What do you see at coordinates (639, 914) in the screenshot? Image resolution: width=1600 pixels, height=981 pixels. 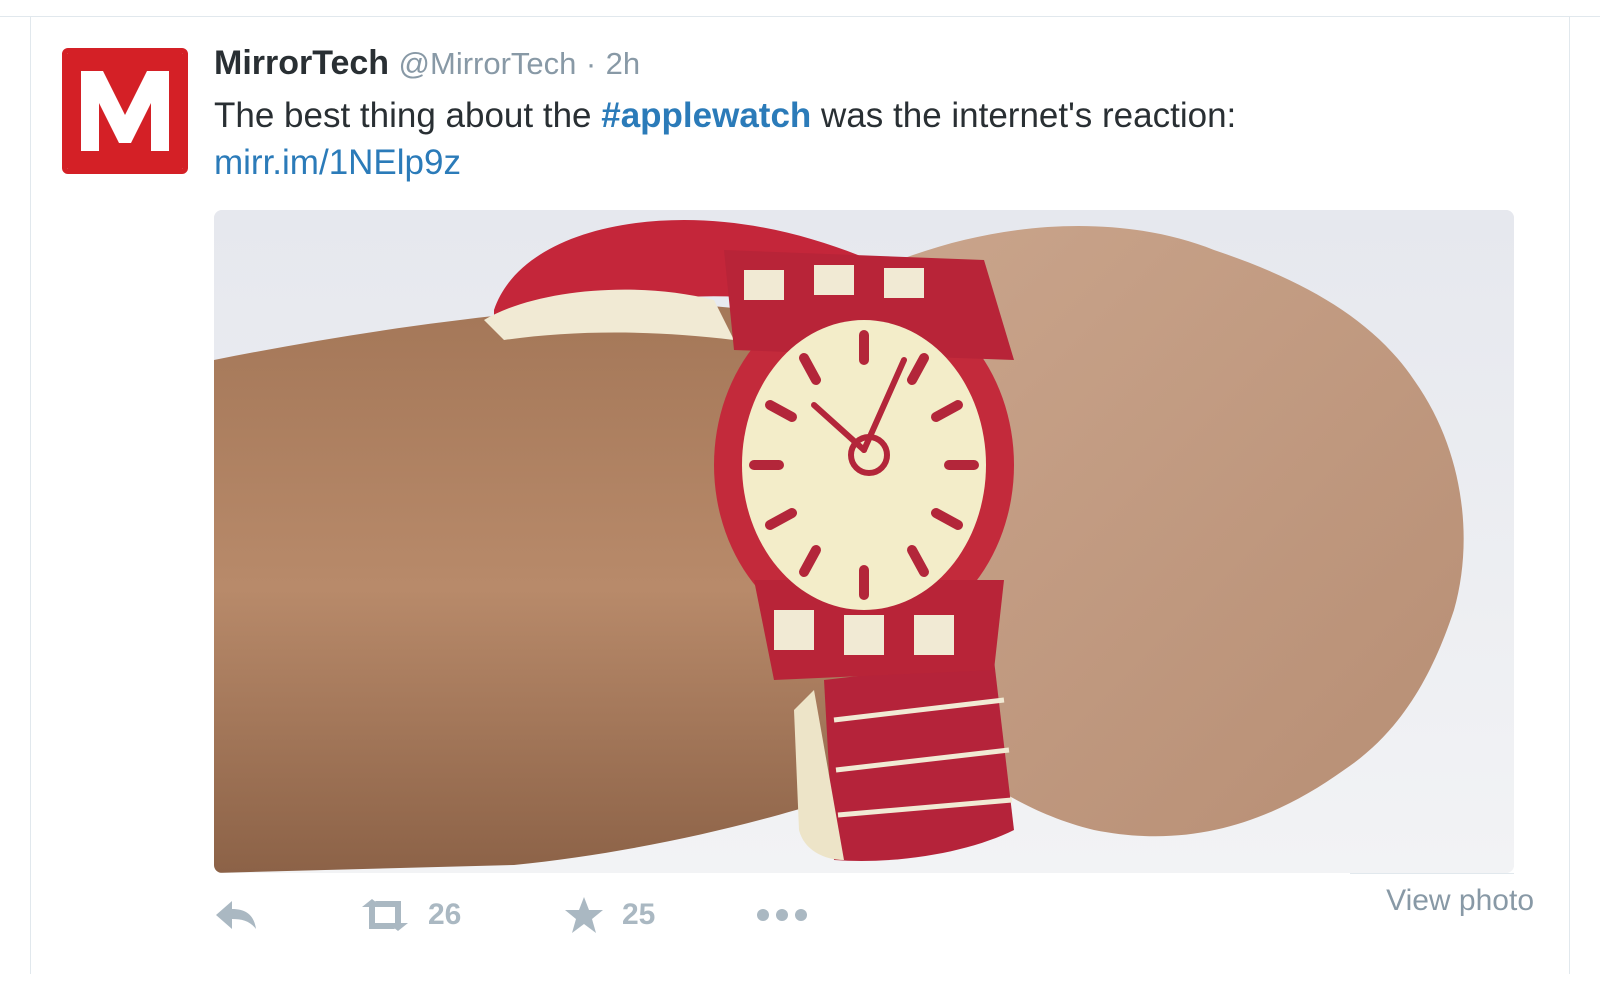 I see `favorite-count: 25` at bounding box center [639, 914].